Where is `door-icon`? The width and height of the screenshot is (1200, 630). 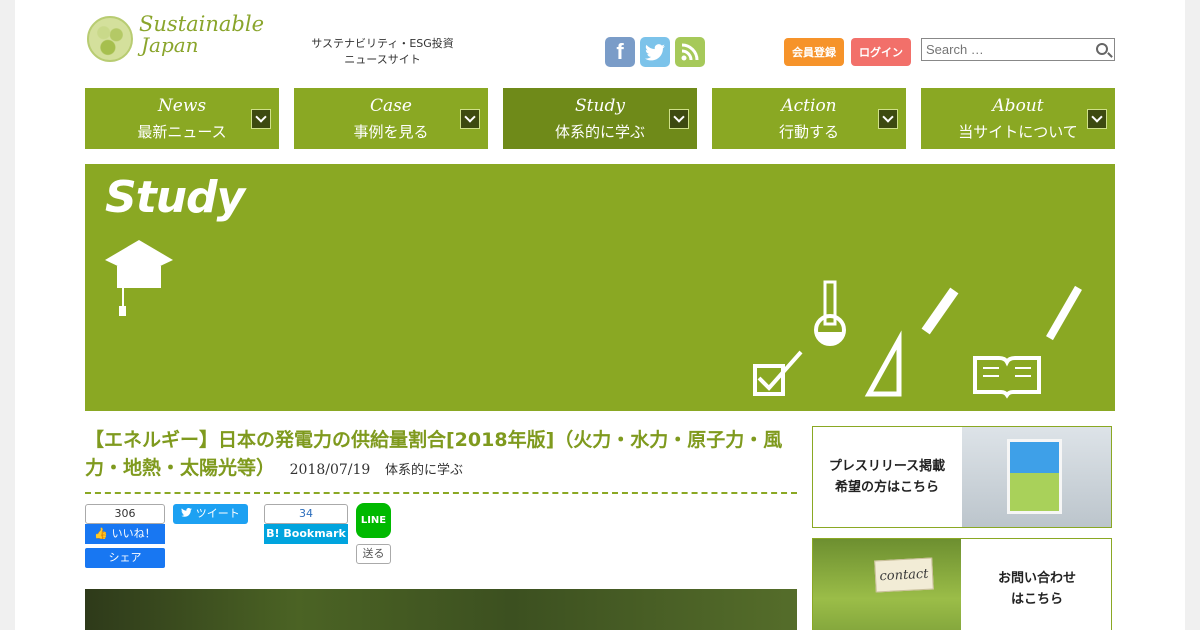
door-icon is located at coordinates (1034, 476).